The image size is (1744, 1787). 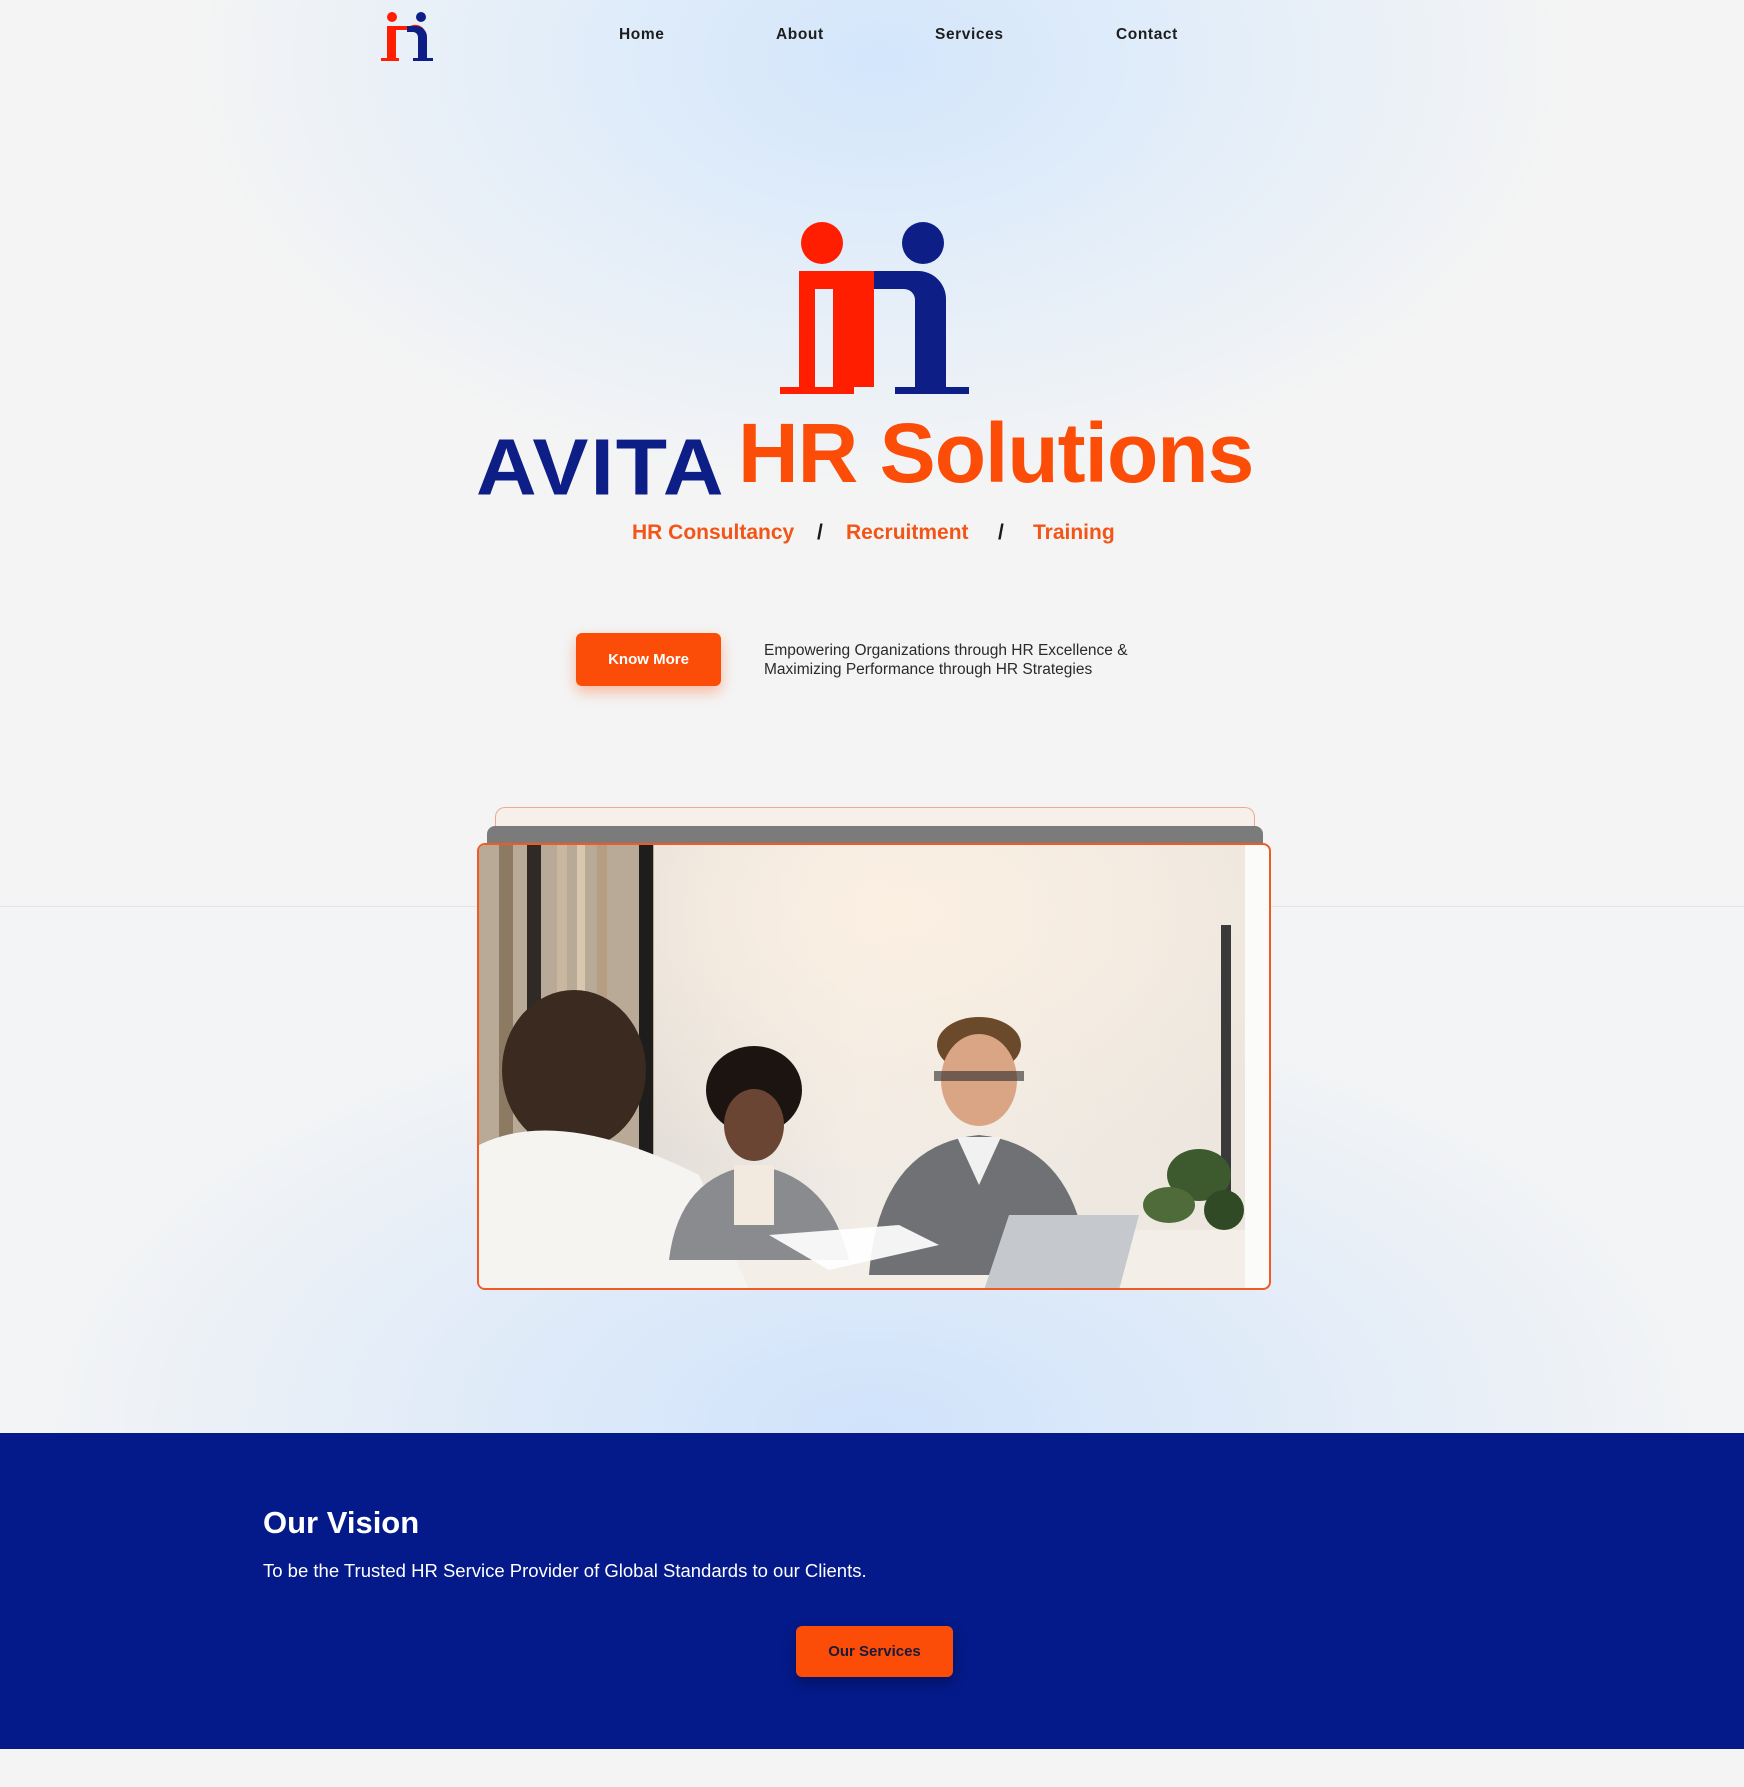 I want to click on know-more-button: Know More, so click(x=648, y=659).